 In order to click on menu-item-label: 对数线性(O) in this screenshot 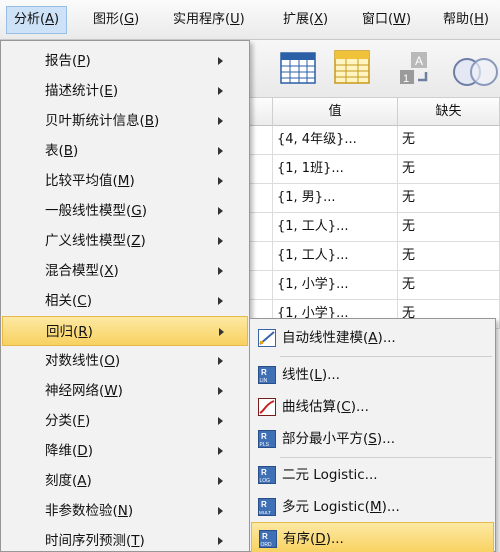, I will do `click(83, 361)`.